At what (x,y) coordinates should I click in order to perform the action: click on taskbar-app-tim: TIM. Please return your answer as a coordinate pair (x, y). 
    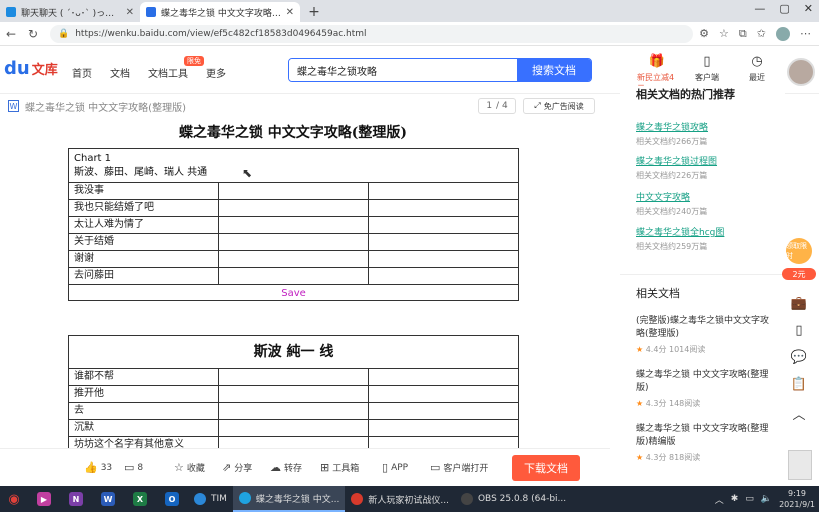
    Looking at the image, I should click on (210, 499).